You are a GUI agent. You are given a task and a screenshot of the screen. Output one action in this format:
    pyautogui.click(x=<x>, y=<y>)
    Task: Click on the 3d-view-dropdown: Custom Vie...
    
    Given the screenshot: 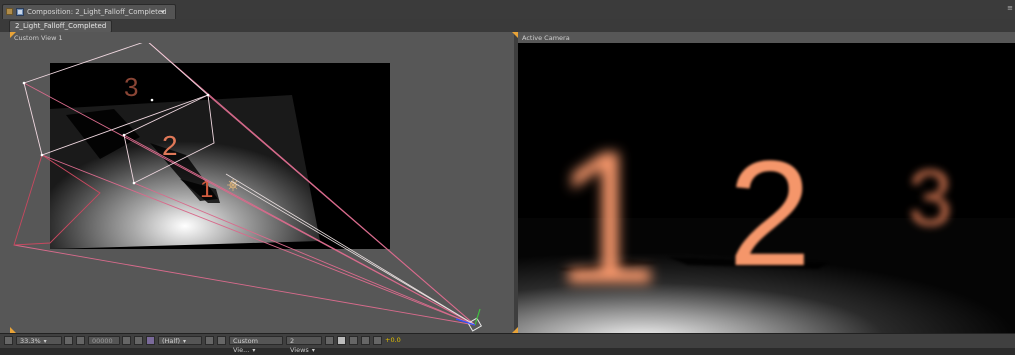 What is the action you would take?
    pyautogui.click(x=256, y=345)
    